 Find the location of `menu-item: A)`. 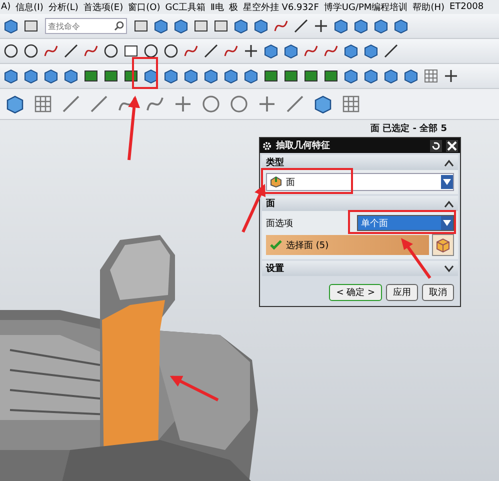

menu-item: A) is located at coordinates (6, 7).